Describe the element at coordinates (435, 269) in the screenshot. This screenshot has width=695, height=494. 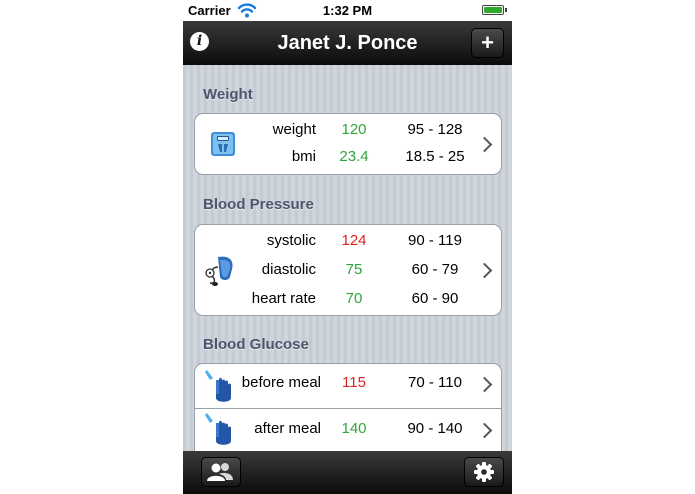
I see `range-diastolic: 60 - 79` at that location.